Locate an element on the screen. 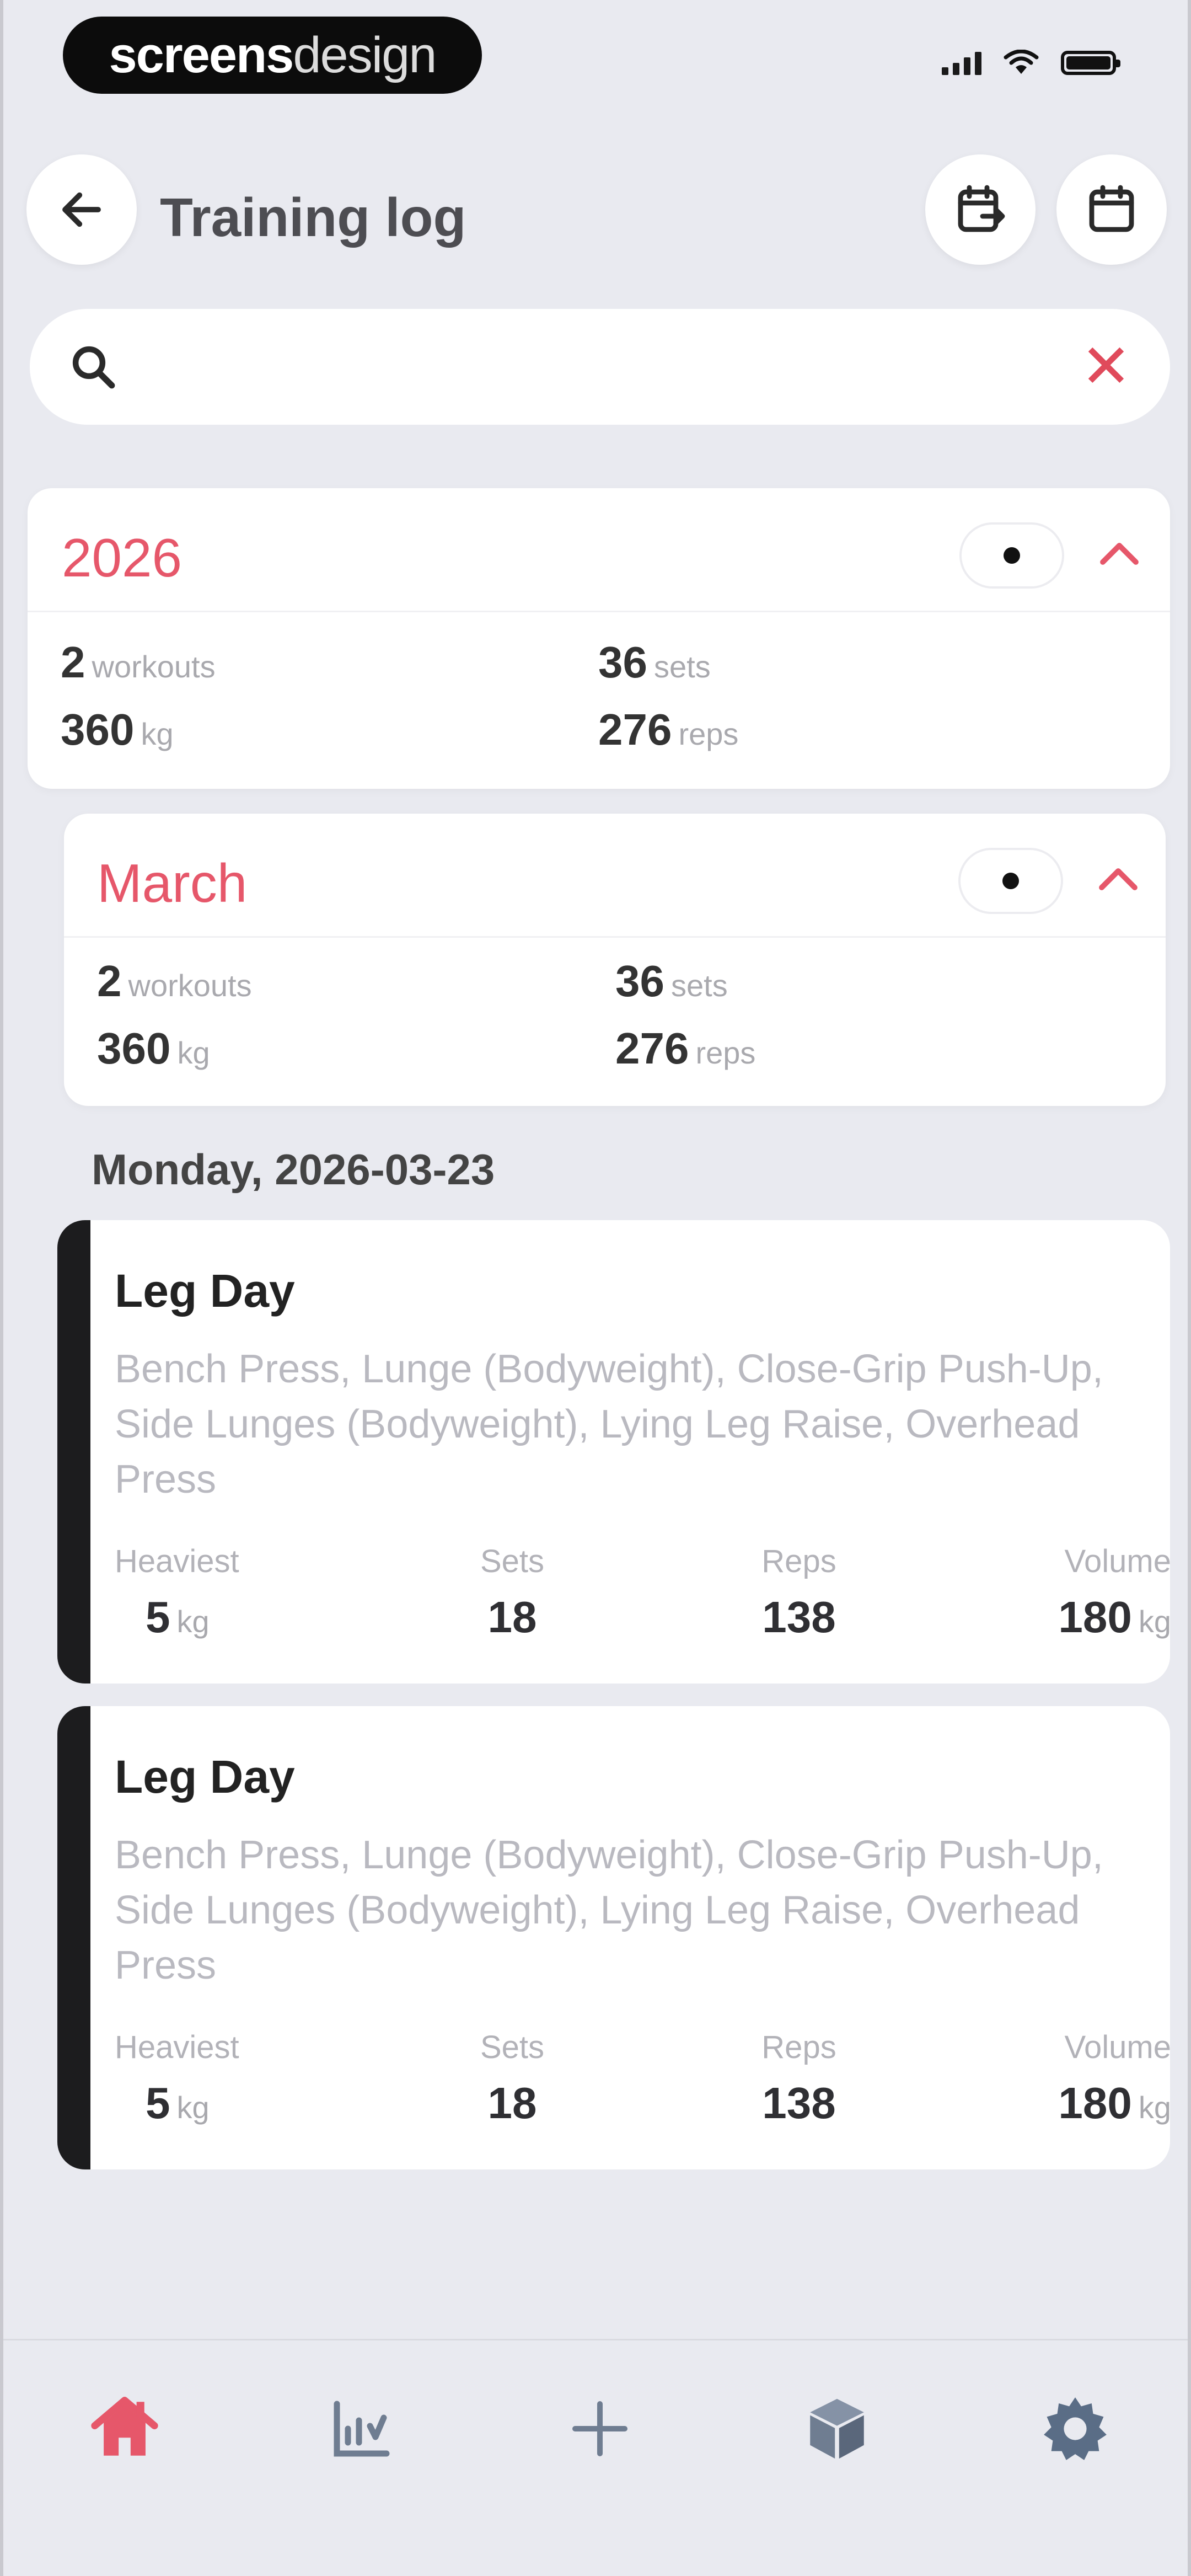 This screenshot has height=2576, width=1191. year-weight: 360 kg is located at coordinates (117, 729).